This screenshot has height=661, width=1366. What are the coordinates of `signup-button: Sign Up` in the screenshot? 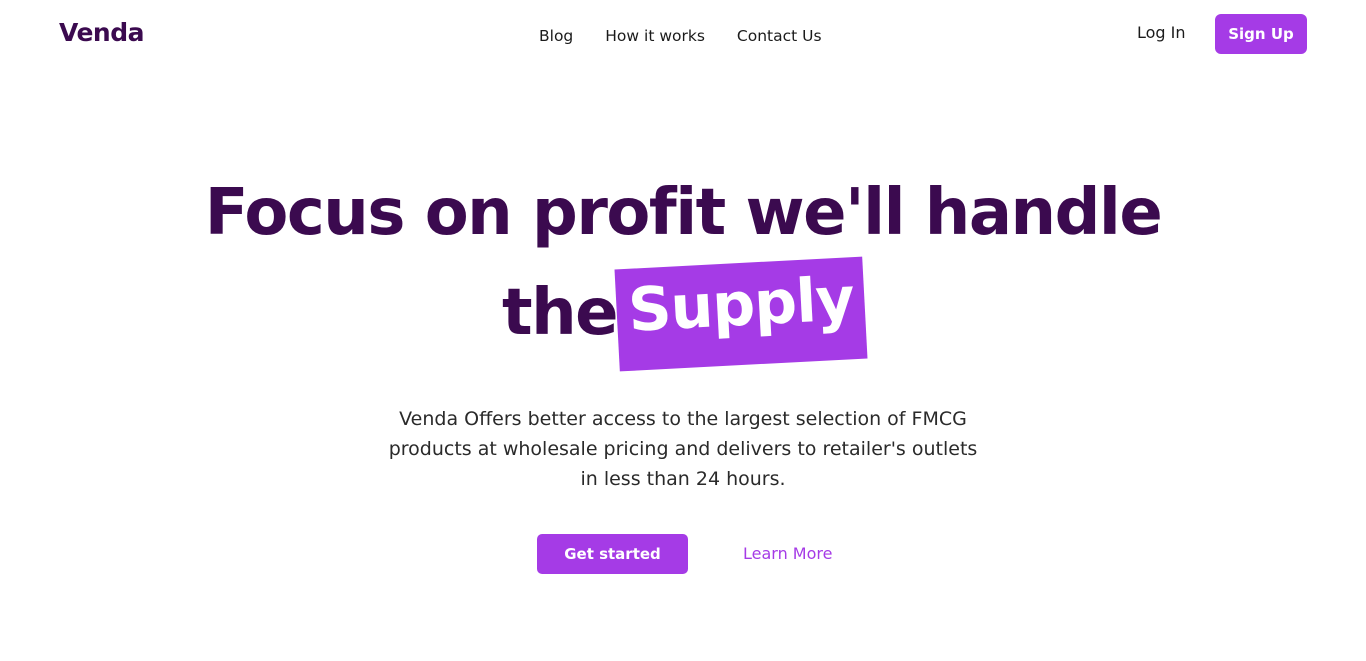 It's located at (1261, 34).